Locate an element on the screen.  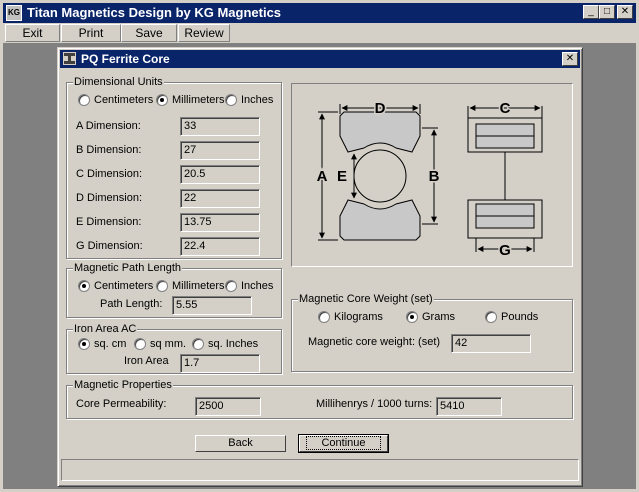
radio-mpl-centimeters-label: Centimeters is located at coordinates (124, 286).